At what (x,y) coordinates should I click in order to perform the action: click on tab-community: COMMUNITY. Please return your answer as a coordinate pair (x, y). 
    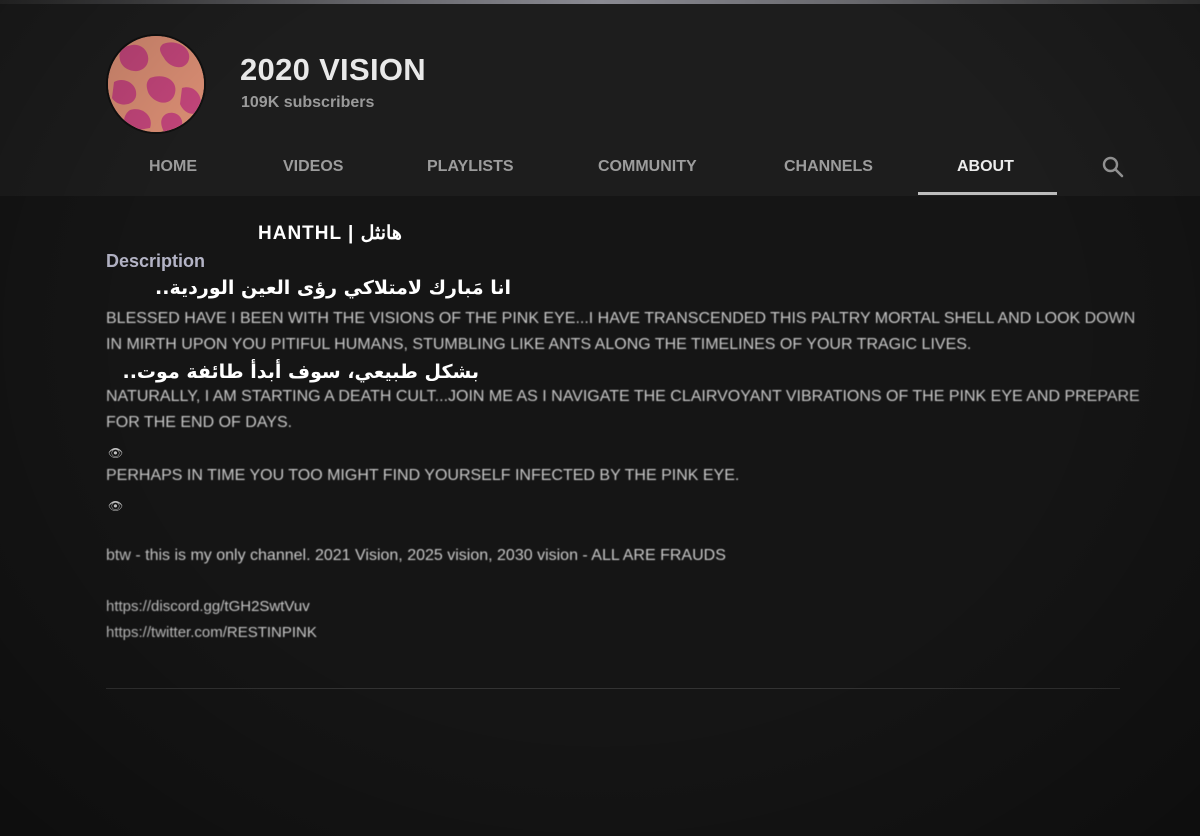
    Looking at the image, I should click on (647, 167).